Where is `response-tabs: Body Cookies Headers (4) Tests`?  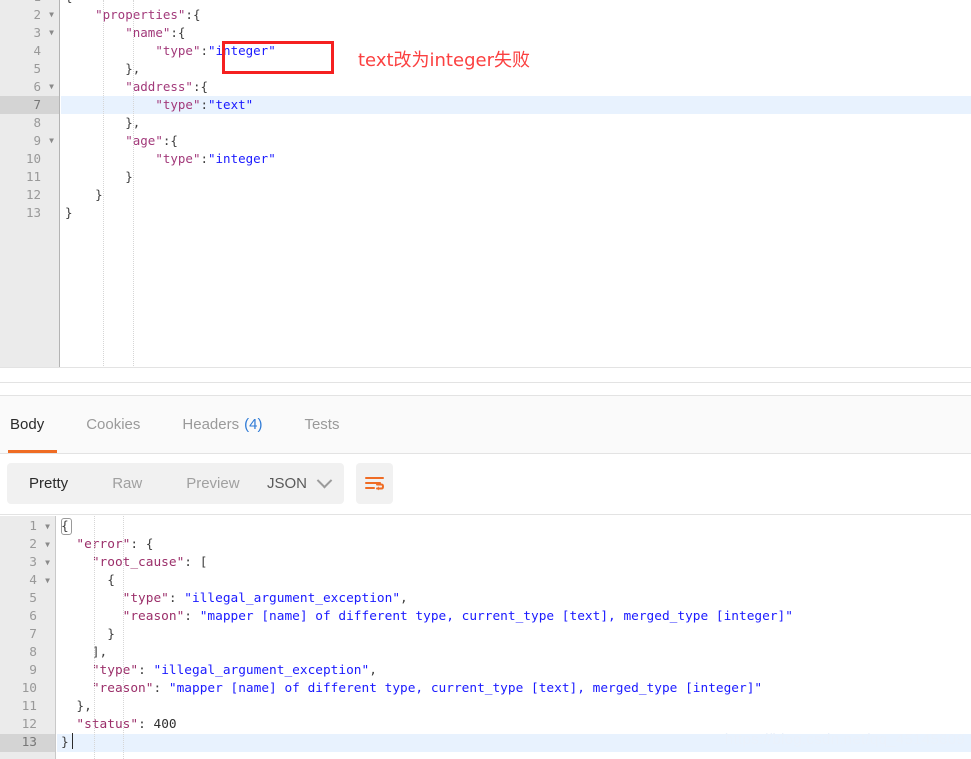
response-tabs: Body Cookies Headers (4) Tests is located at coordinates (180, 424).